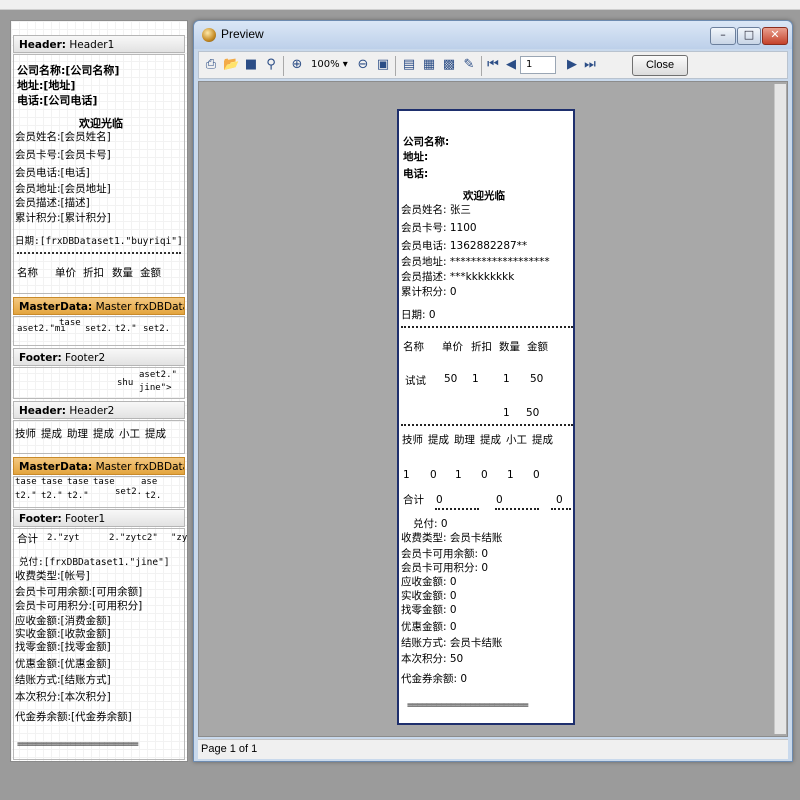 The width and height of the screenshot is (800, 800). Describe the element at coordinates (452, 347) in the screenshot. I see `receipt-col-1: 单价` at that location.